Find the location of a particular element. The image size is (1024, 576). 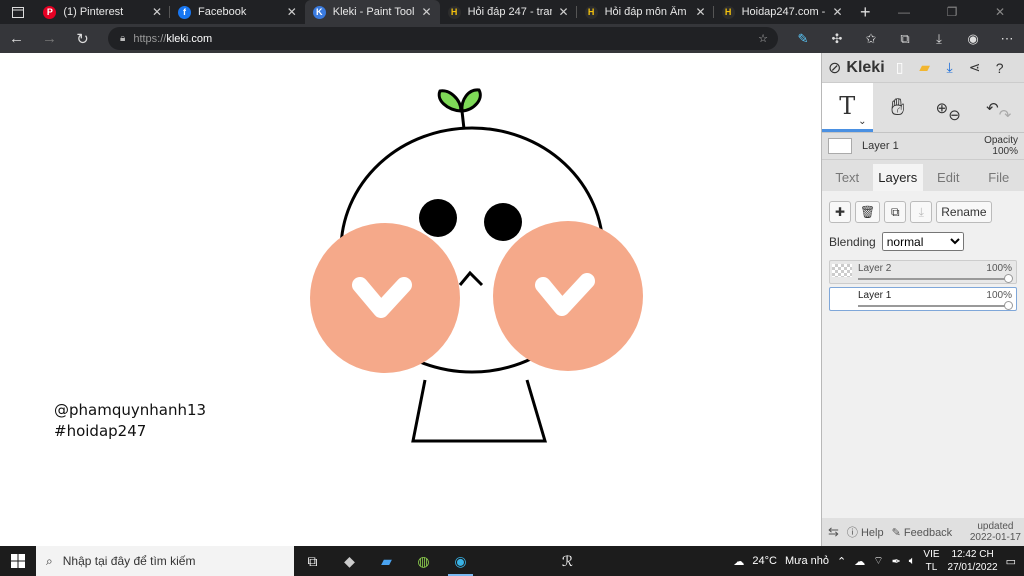

refresh-icon: ↻ is located at coordinates (82, 39).